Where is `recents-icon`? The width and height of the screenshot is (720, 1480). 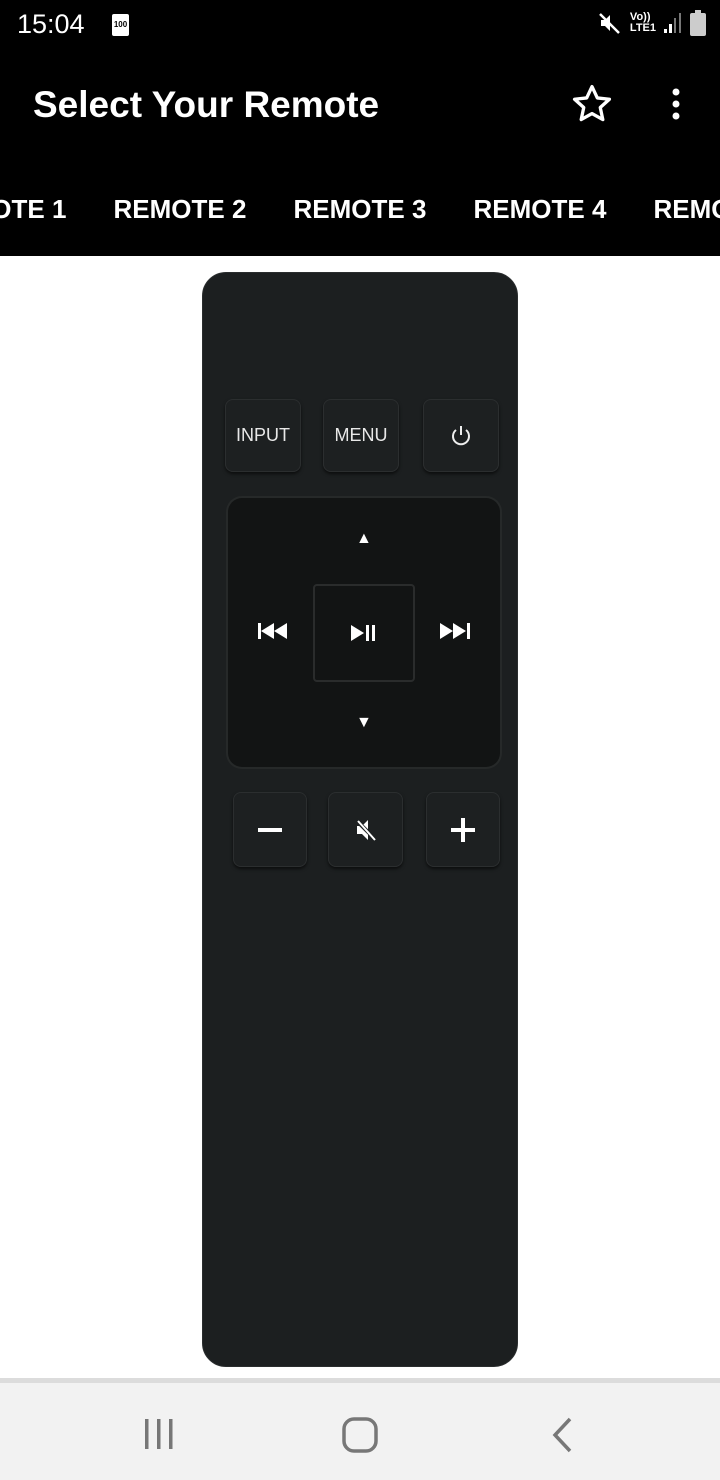
recents-icon is located at coordinates (159, 1434).